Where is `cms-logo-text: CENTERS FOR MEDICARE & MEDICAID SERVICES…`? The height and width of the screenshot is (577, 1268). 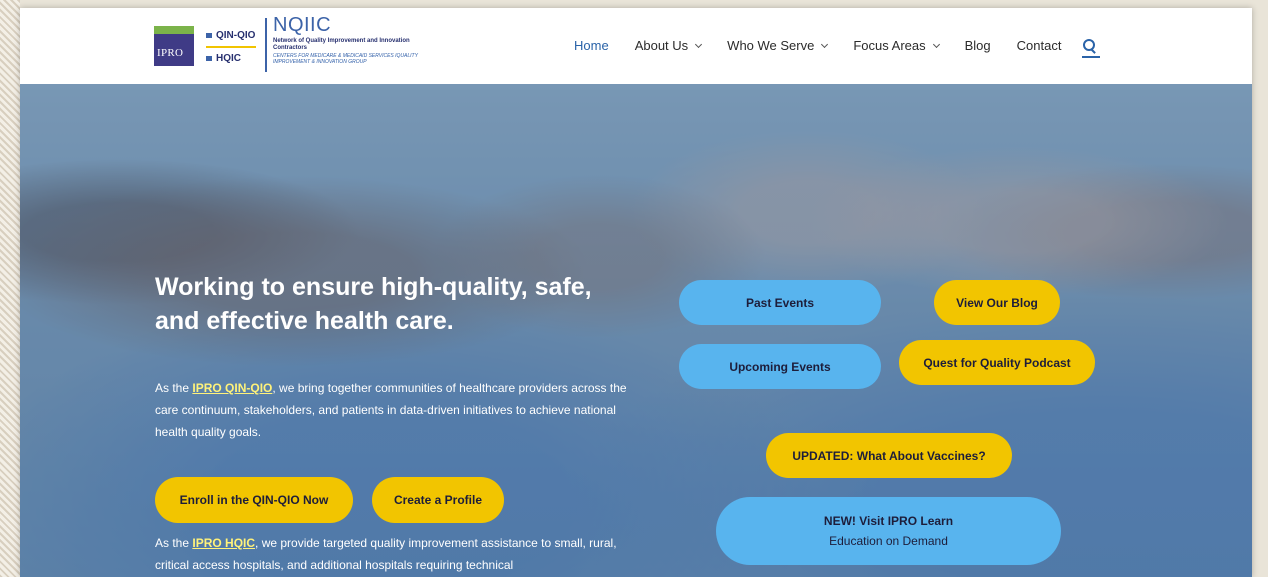 cms-logo-text: CENTERS FOR MEDICARE & MEDICAID SERVICES… is located at coordinates (345, 59).